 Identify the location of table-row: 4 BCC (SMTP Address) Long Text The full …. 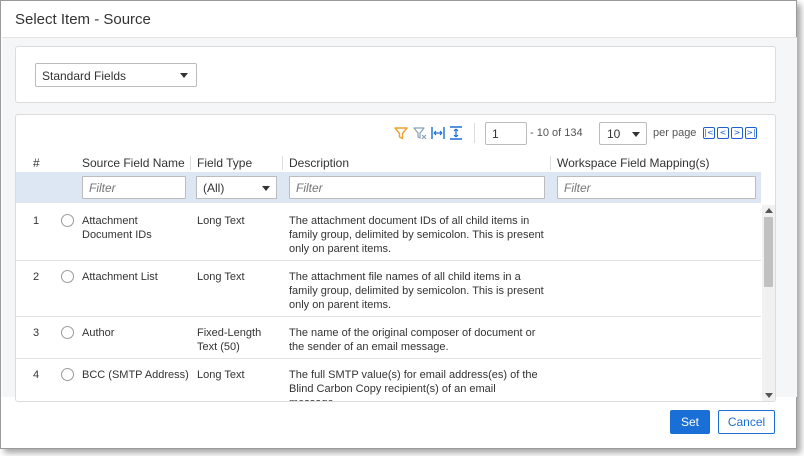
(388, 380).